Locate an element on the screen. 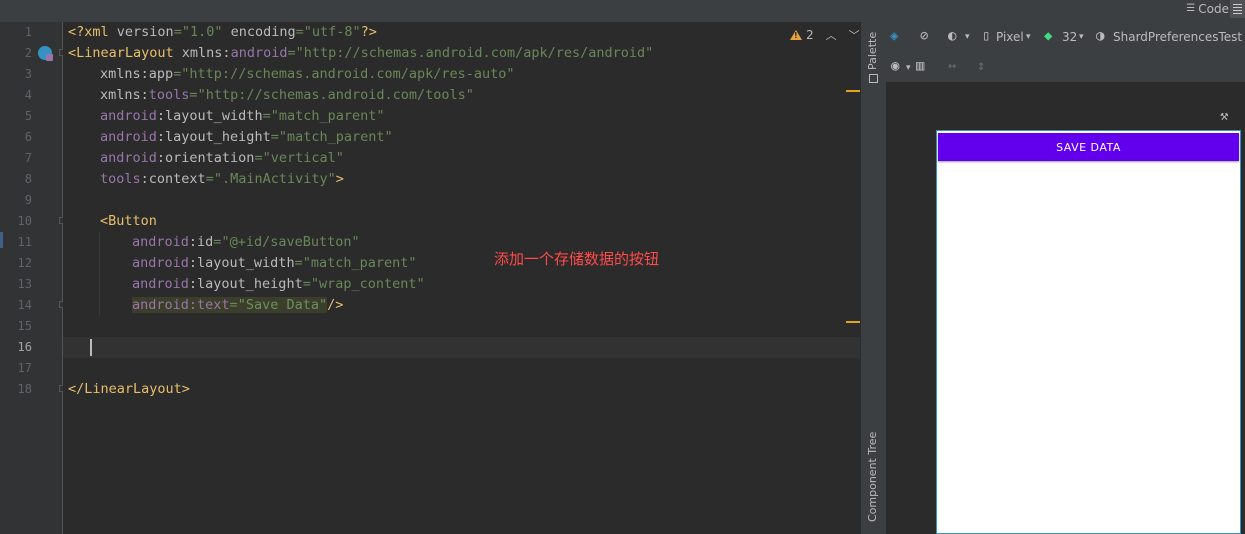 The width and height of the screenshot is (1245, 534). layers-icon: ◈ is located at coordinates (894, 36).